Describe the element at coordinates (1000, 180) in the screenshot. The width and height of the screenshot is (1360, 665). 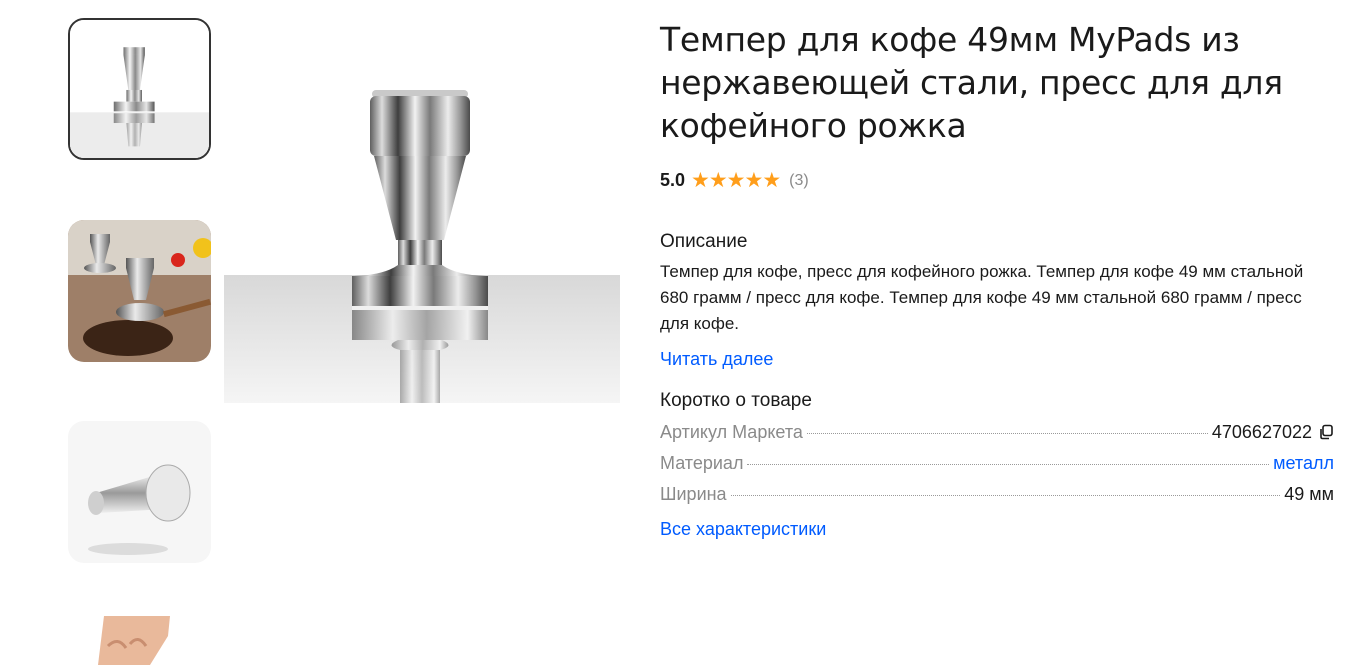
I see `rating-row: 5.0 ★★★★★ (3)` at that location.